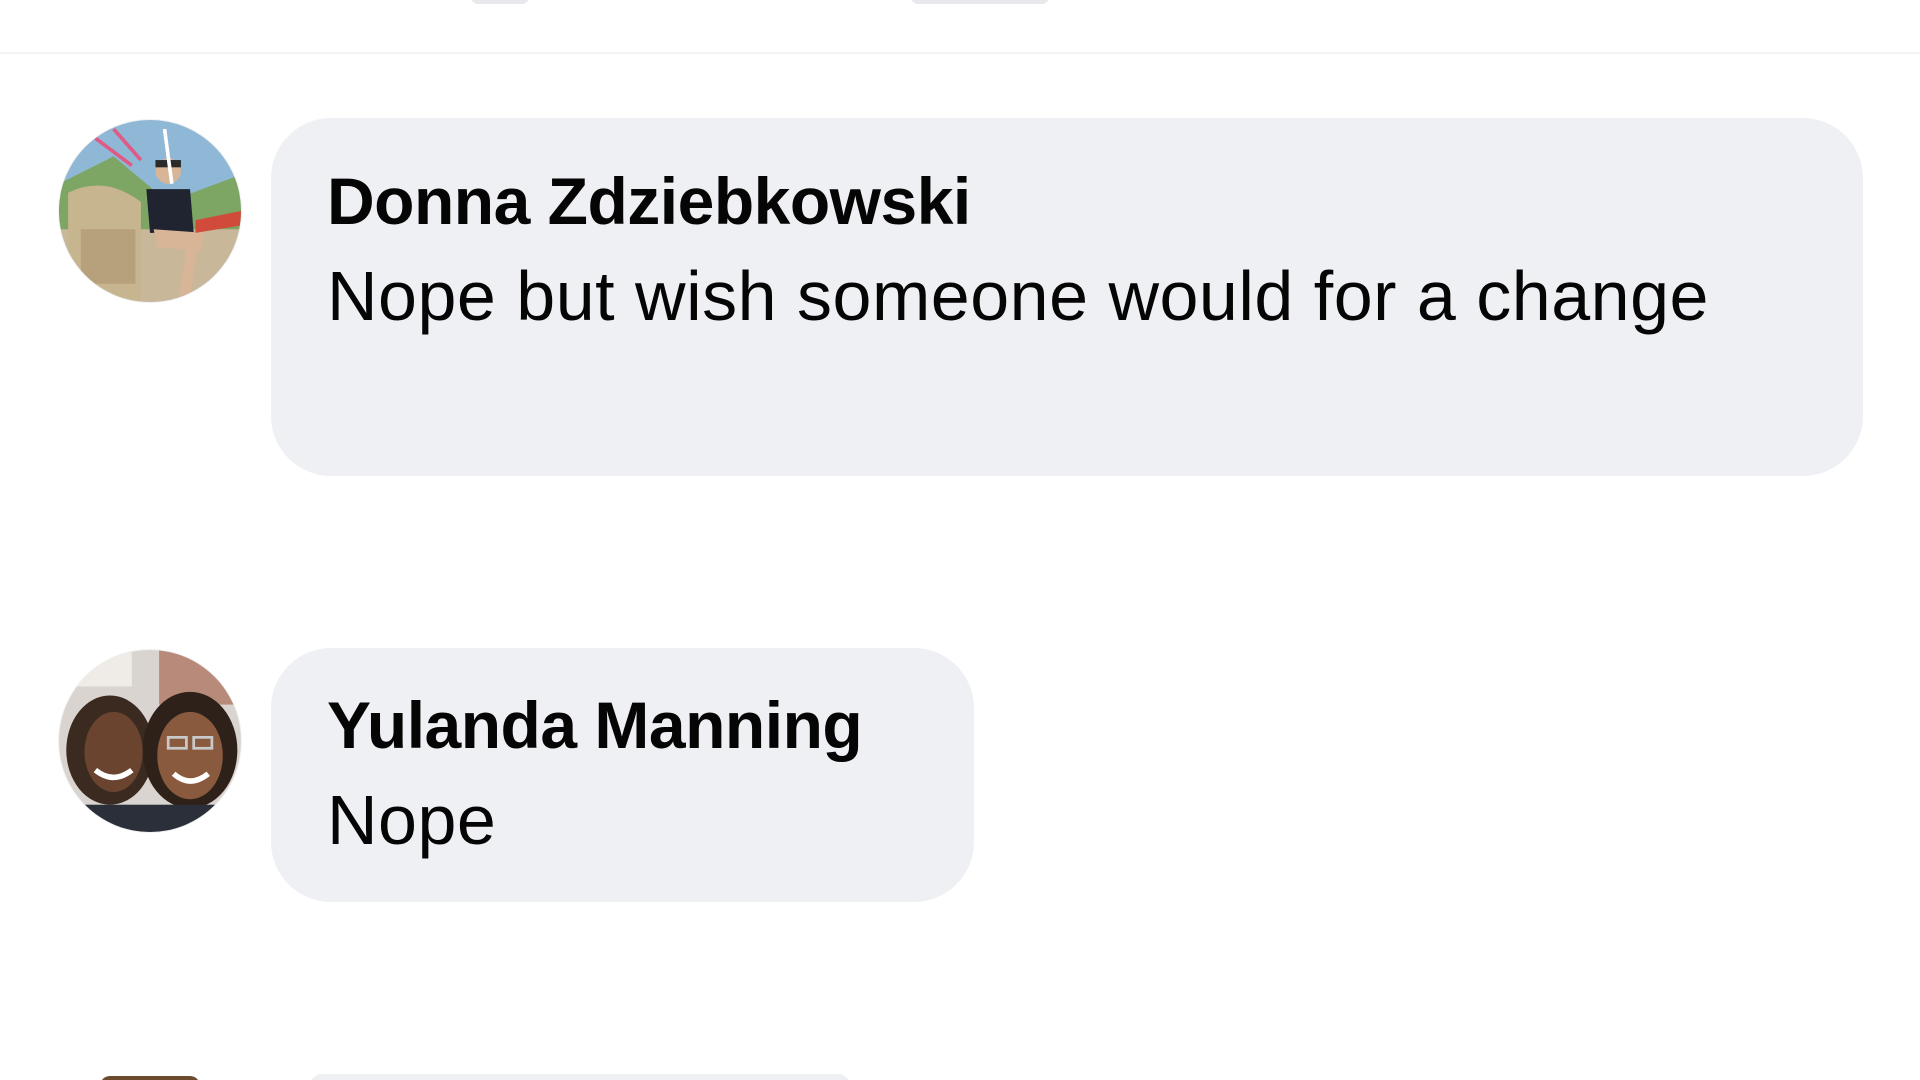  What do you see at coordinates (960, 27) in the screenshot?
I see `header-remnant` at bounding box center [960, 27].